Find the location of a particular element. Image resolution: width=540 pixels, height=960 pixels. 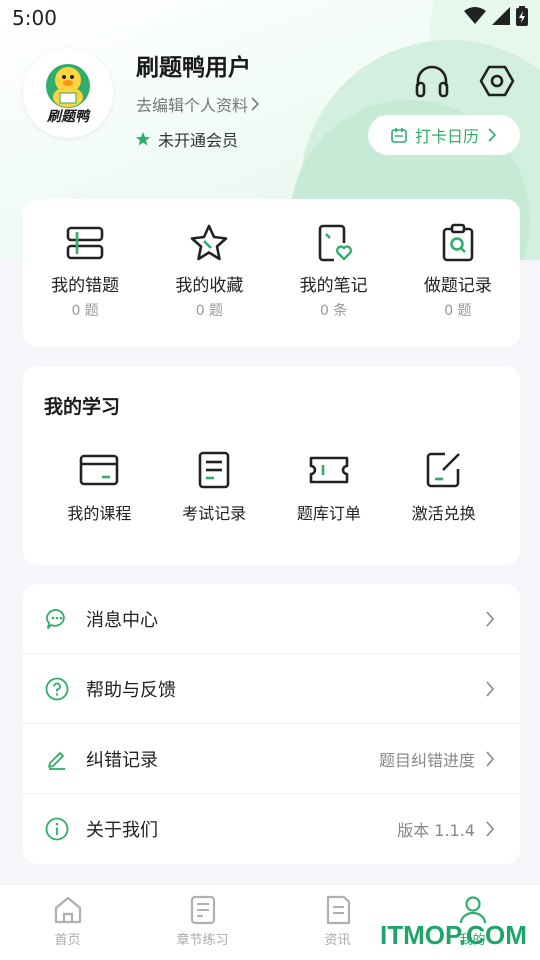

member-status-label: 未开通会员 is located at coordinates (198, 140).